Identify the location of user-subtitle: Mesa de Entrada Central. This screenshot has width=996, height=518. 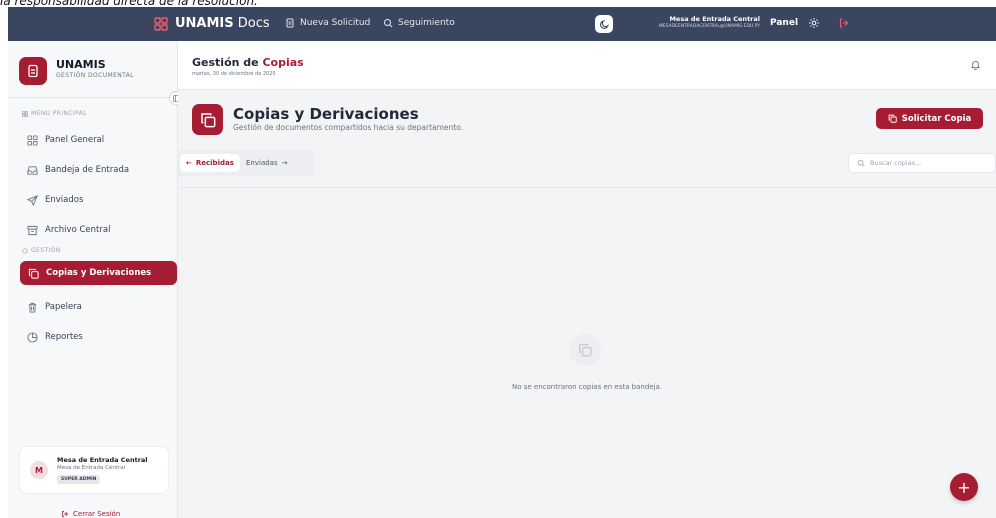
(91, 468).